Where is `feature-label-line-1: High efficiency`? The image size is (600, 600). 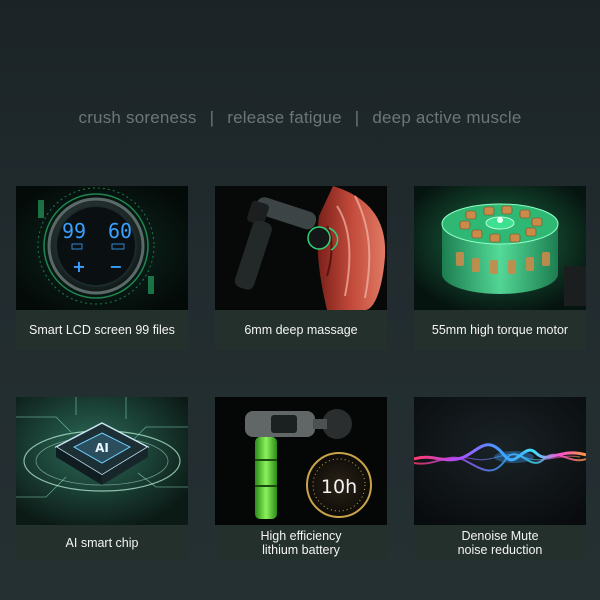
feature-label-line-1: High efficiency is located at coordinates (301, 536).